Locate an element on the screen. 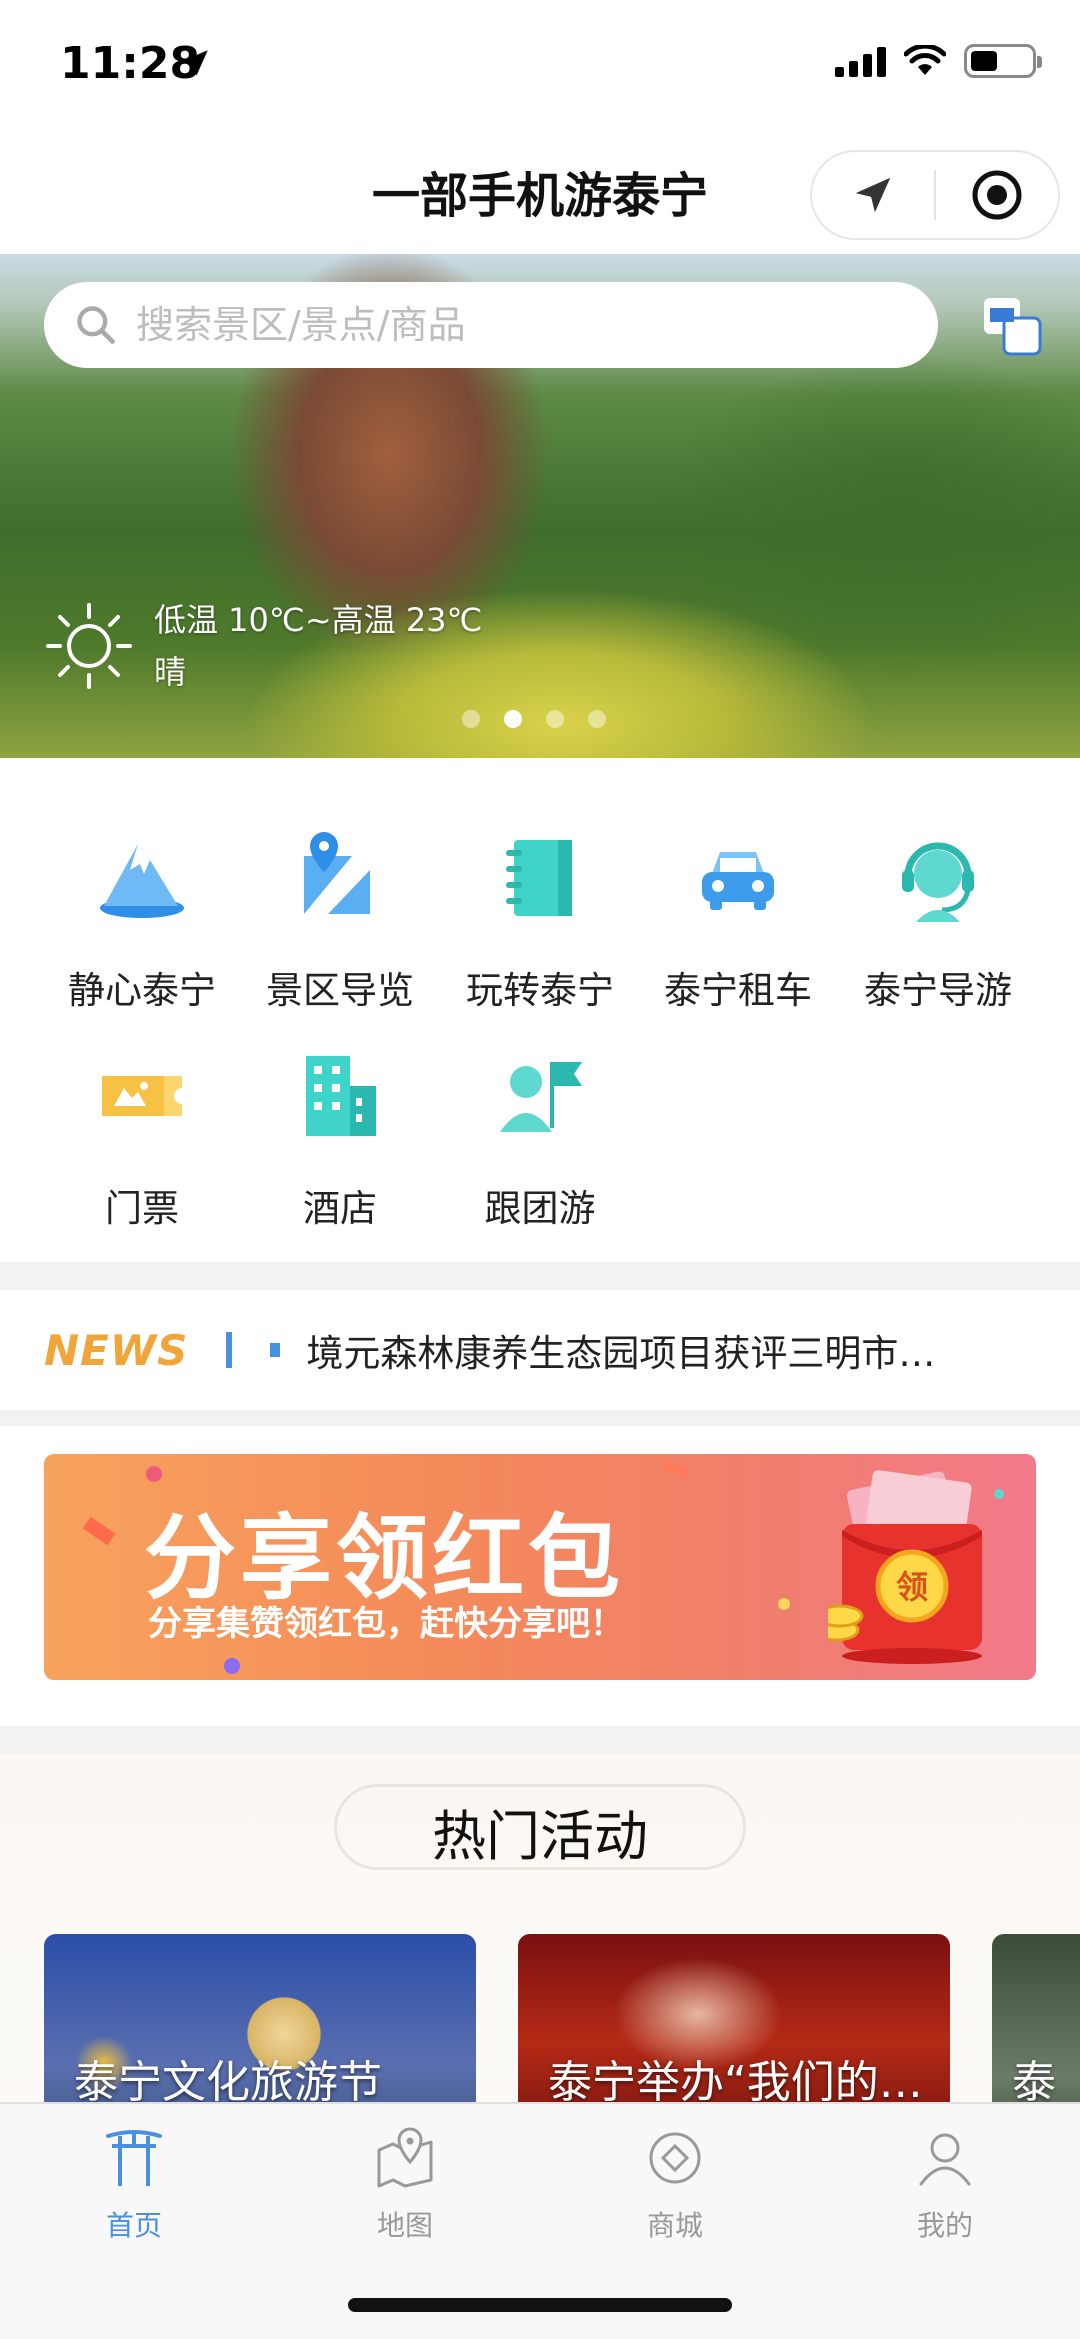  wifi-icon is located at coordinates (925, 60).